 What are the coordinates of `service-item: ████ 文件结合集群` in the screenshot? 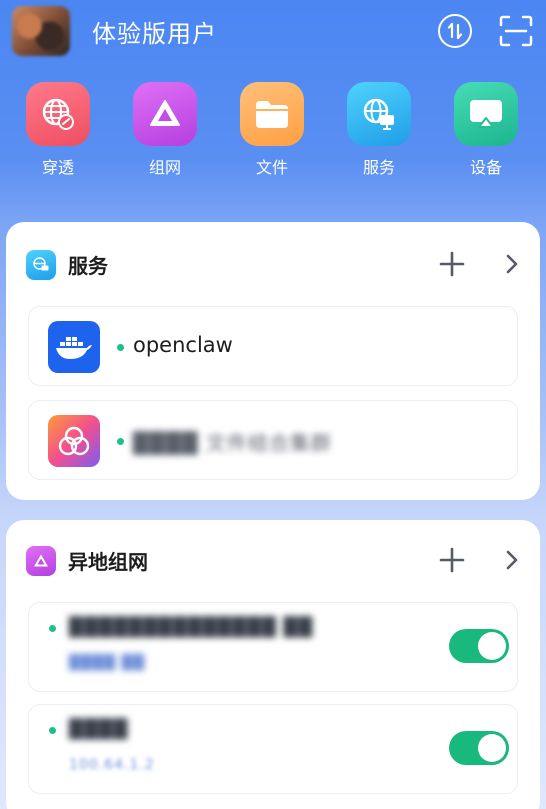 It's located at (273, 440).